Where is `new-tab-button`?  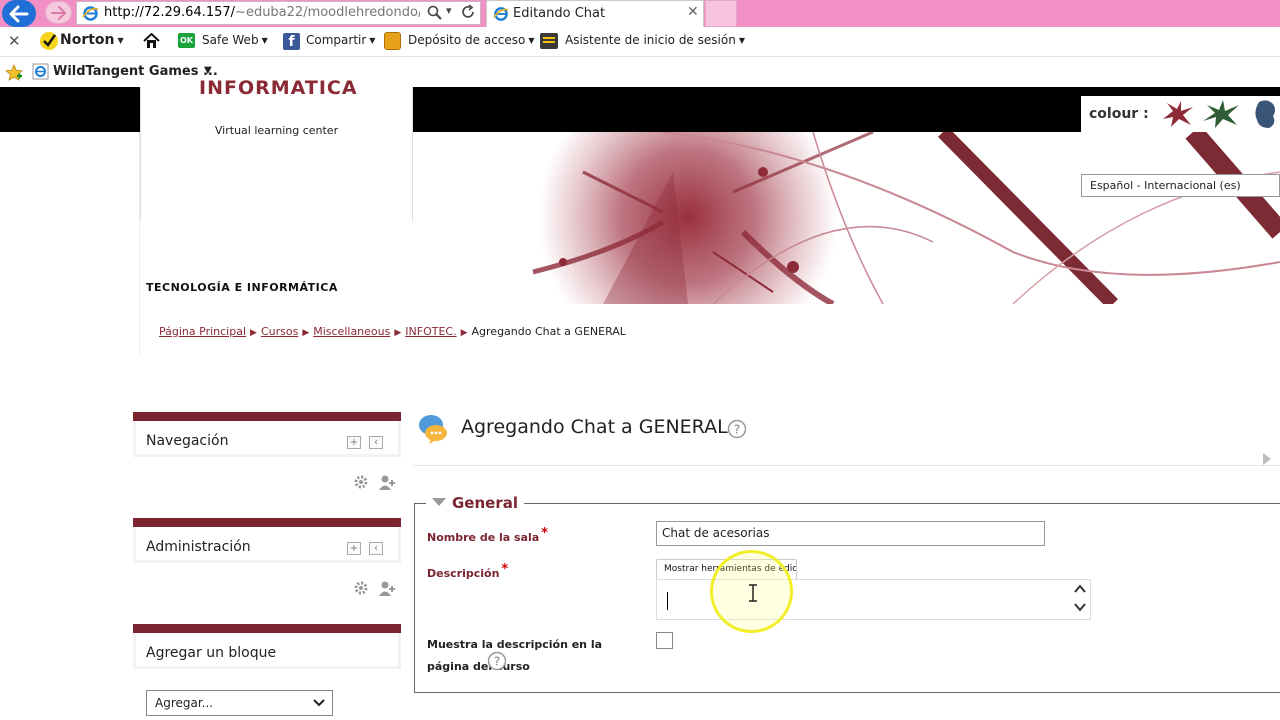 new-tab-button is located at coordinates (721, 13).